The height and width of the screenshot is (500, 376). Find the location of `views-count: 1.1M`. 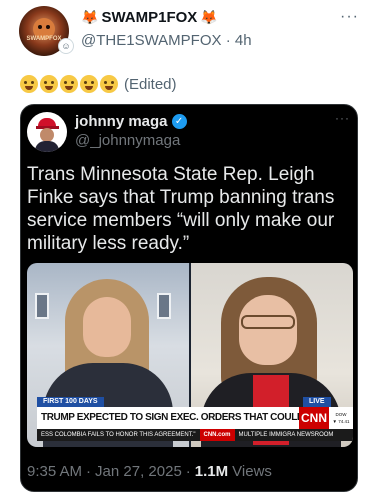

views-count: 1.1M is located at coordinates (211, 471).